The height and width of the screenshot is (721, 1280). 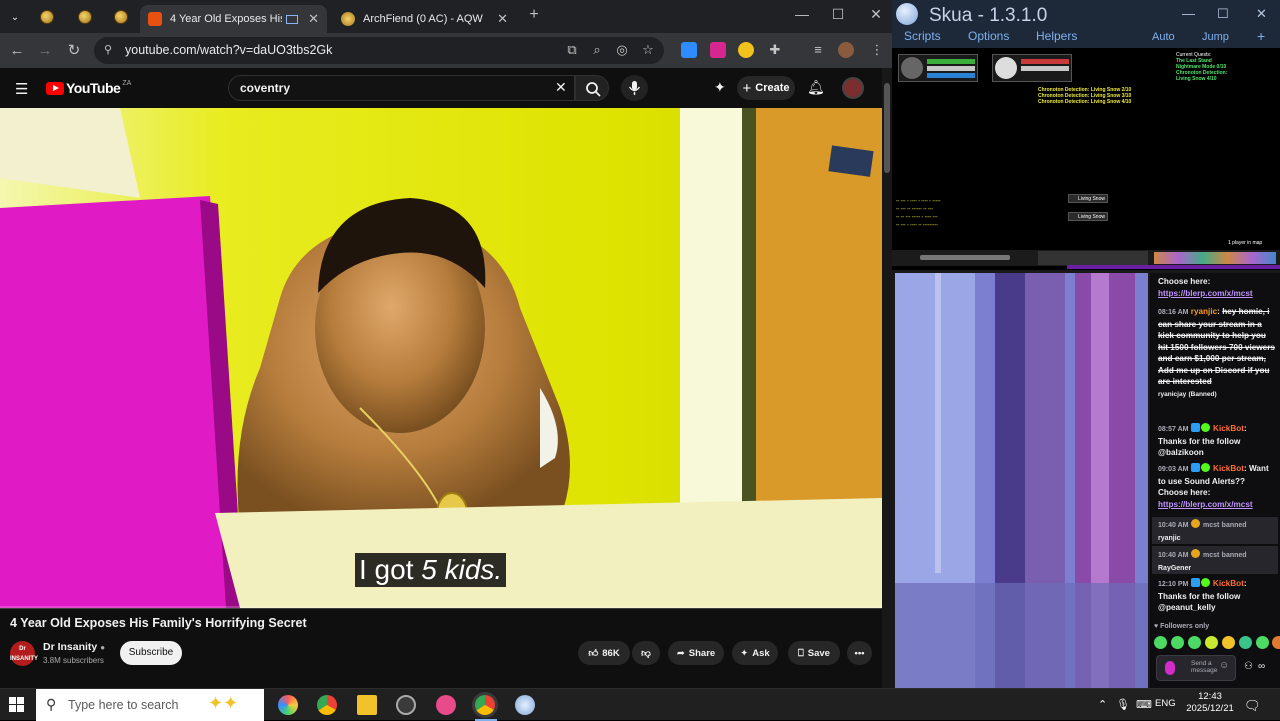 I want to click on sparkle-icon: ✦, so click(x=720, y=87).